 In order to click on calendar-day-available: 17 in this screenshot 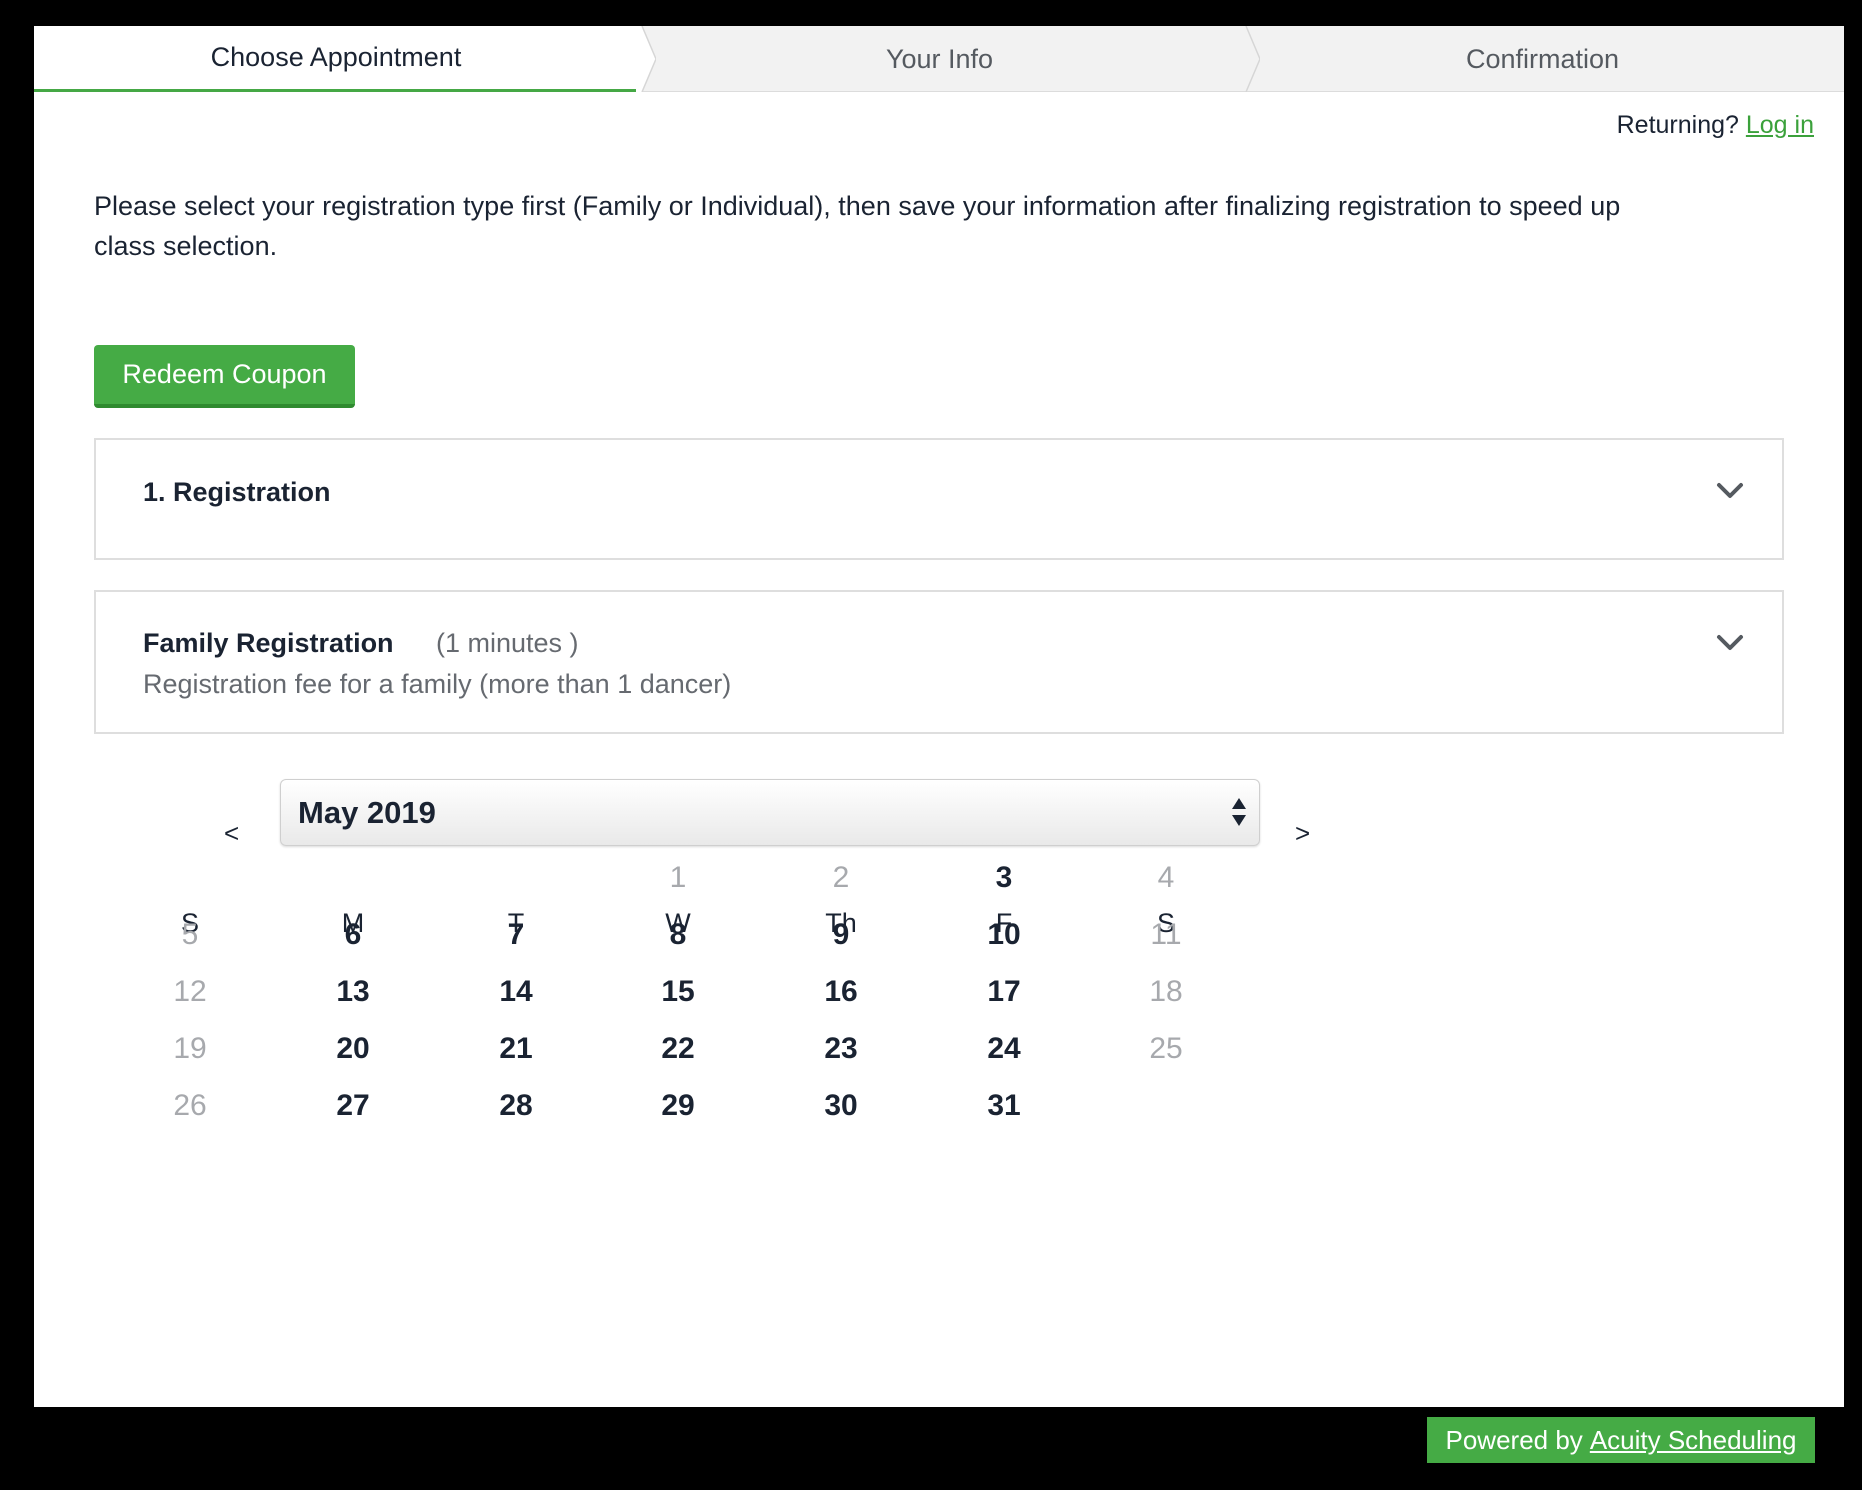, I will do `click(1004, 992)`.